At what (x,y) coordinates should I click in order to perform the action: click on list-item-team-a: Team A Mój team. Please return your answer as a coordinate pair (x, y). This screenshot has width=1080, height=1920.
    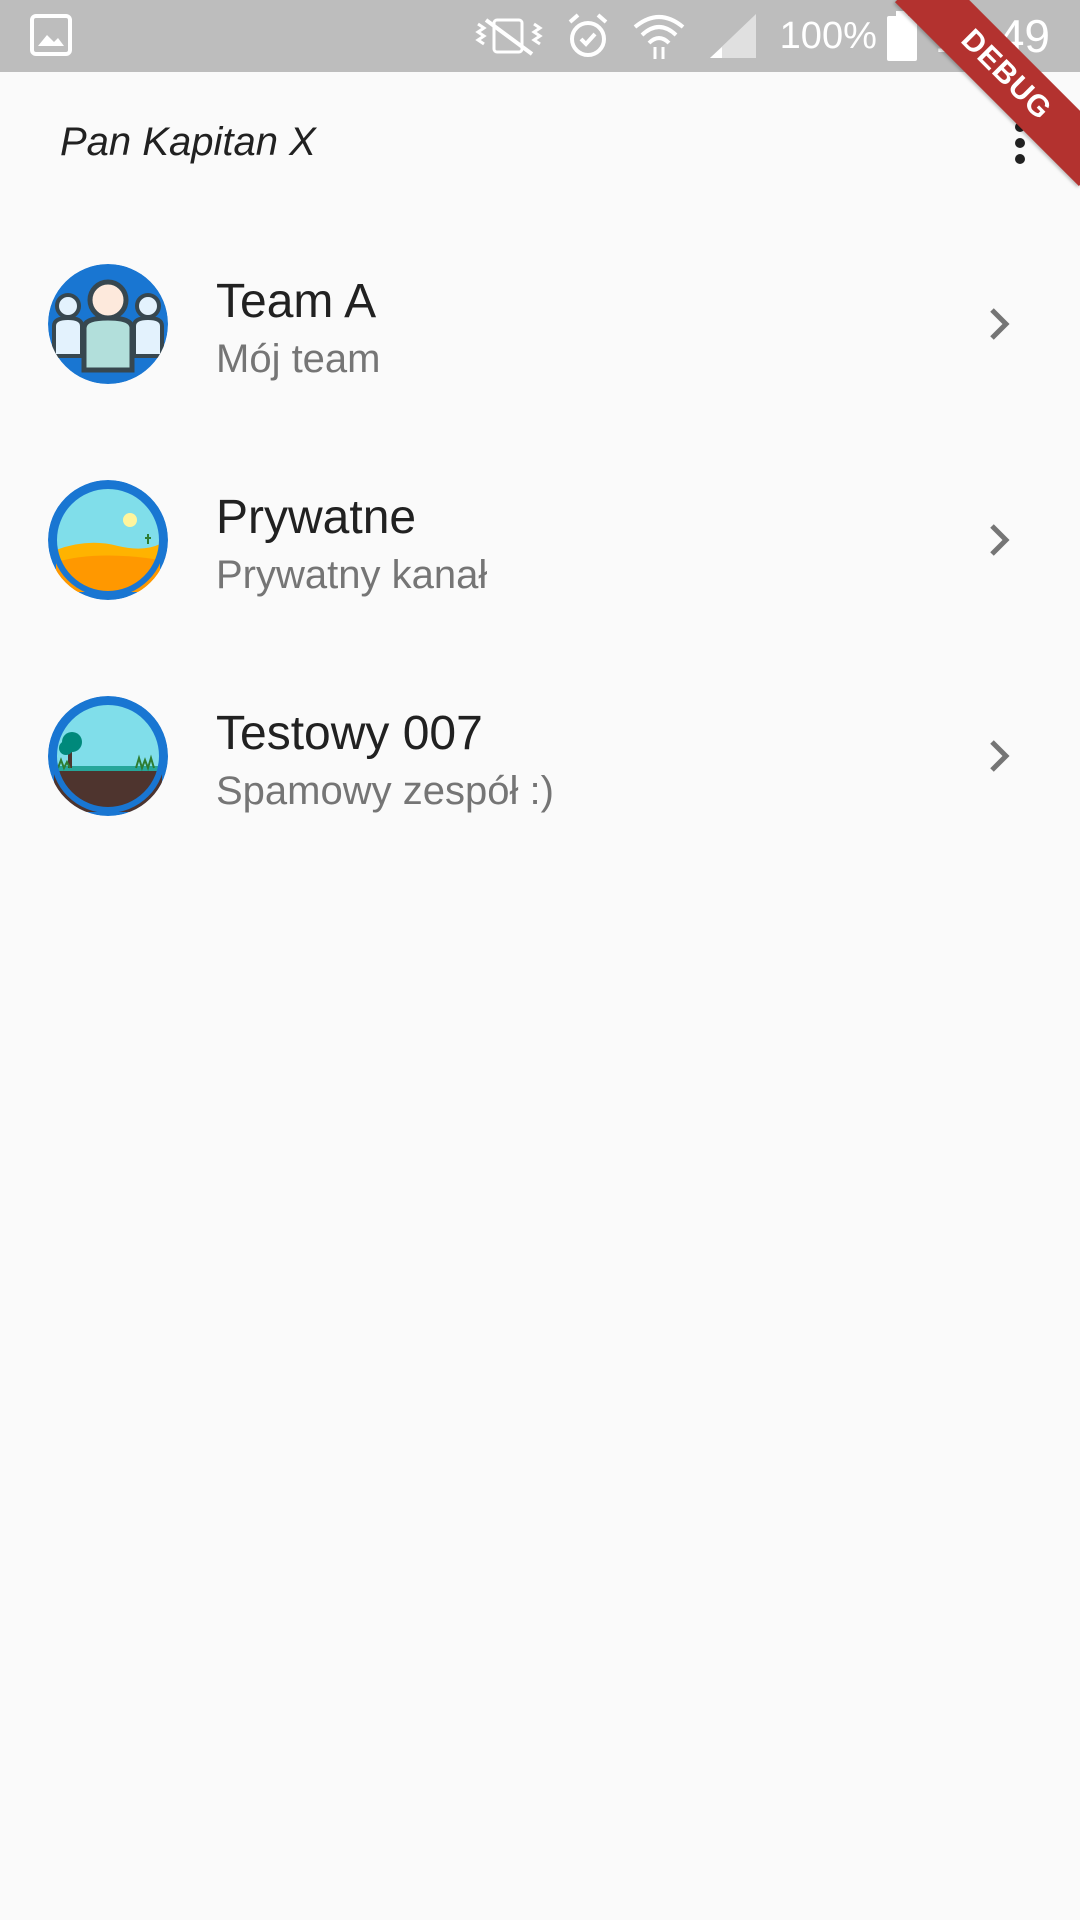
    Looking at the image, I should click on (540, 324).